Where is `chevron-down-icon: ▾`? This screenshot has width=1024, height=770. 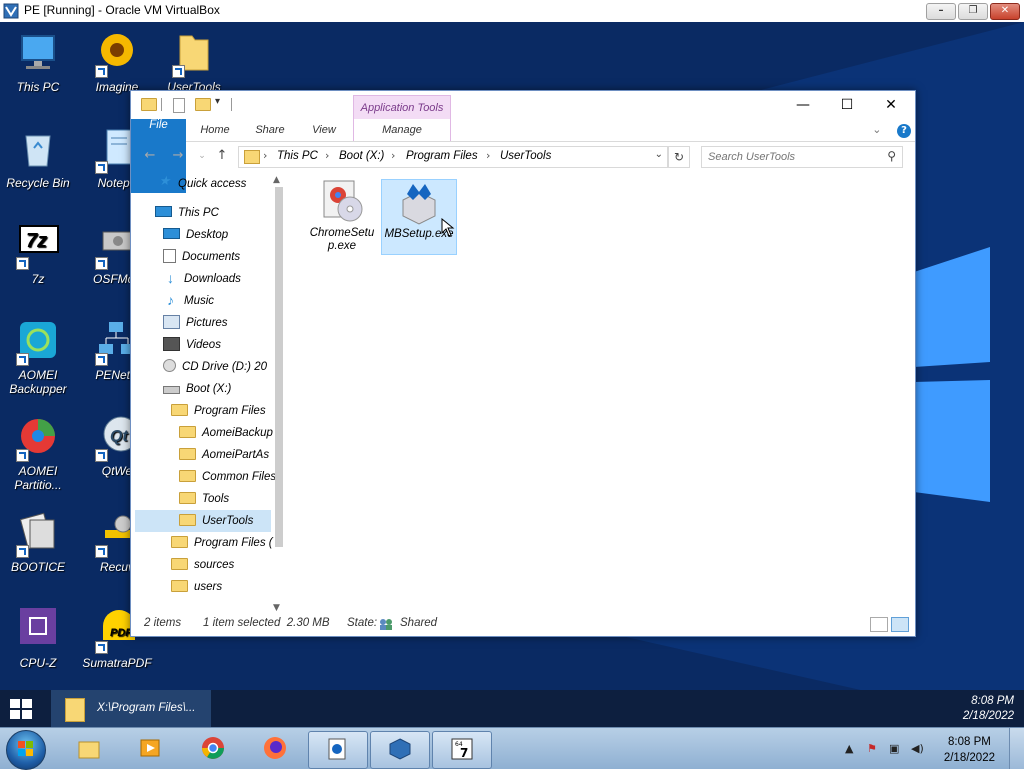 chevron-down-icon: ▾ is located at coordinates (217, 101).